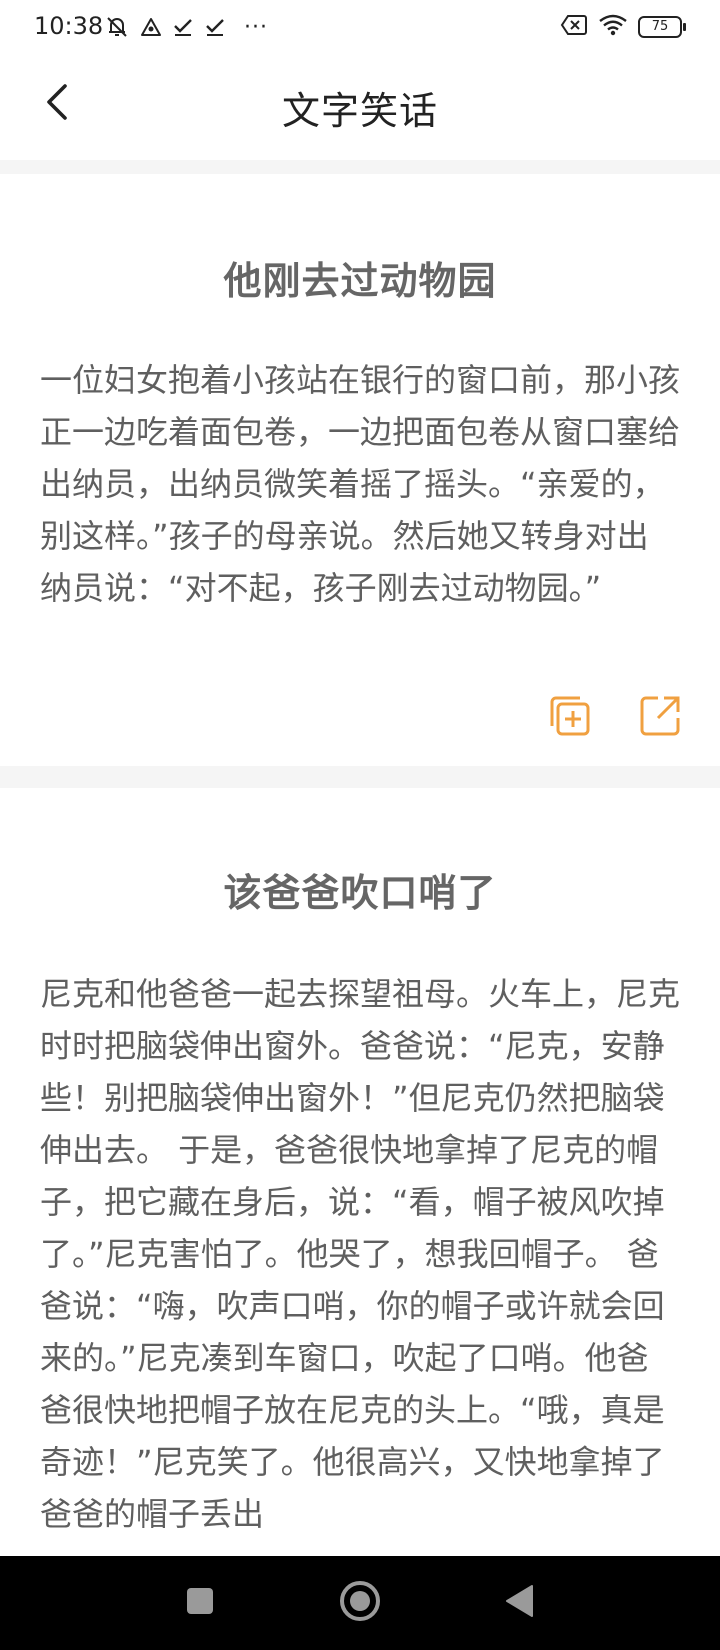  What do you see at coordinates (69, 26) in the screenshot?
I see `status-time: 10:38` at bounding box center [69, 26].